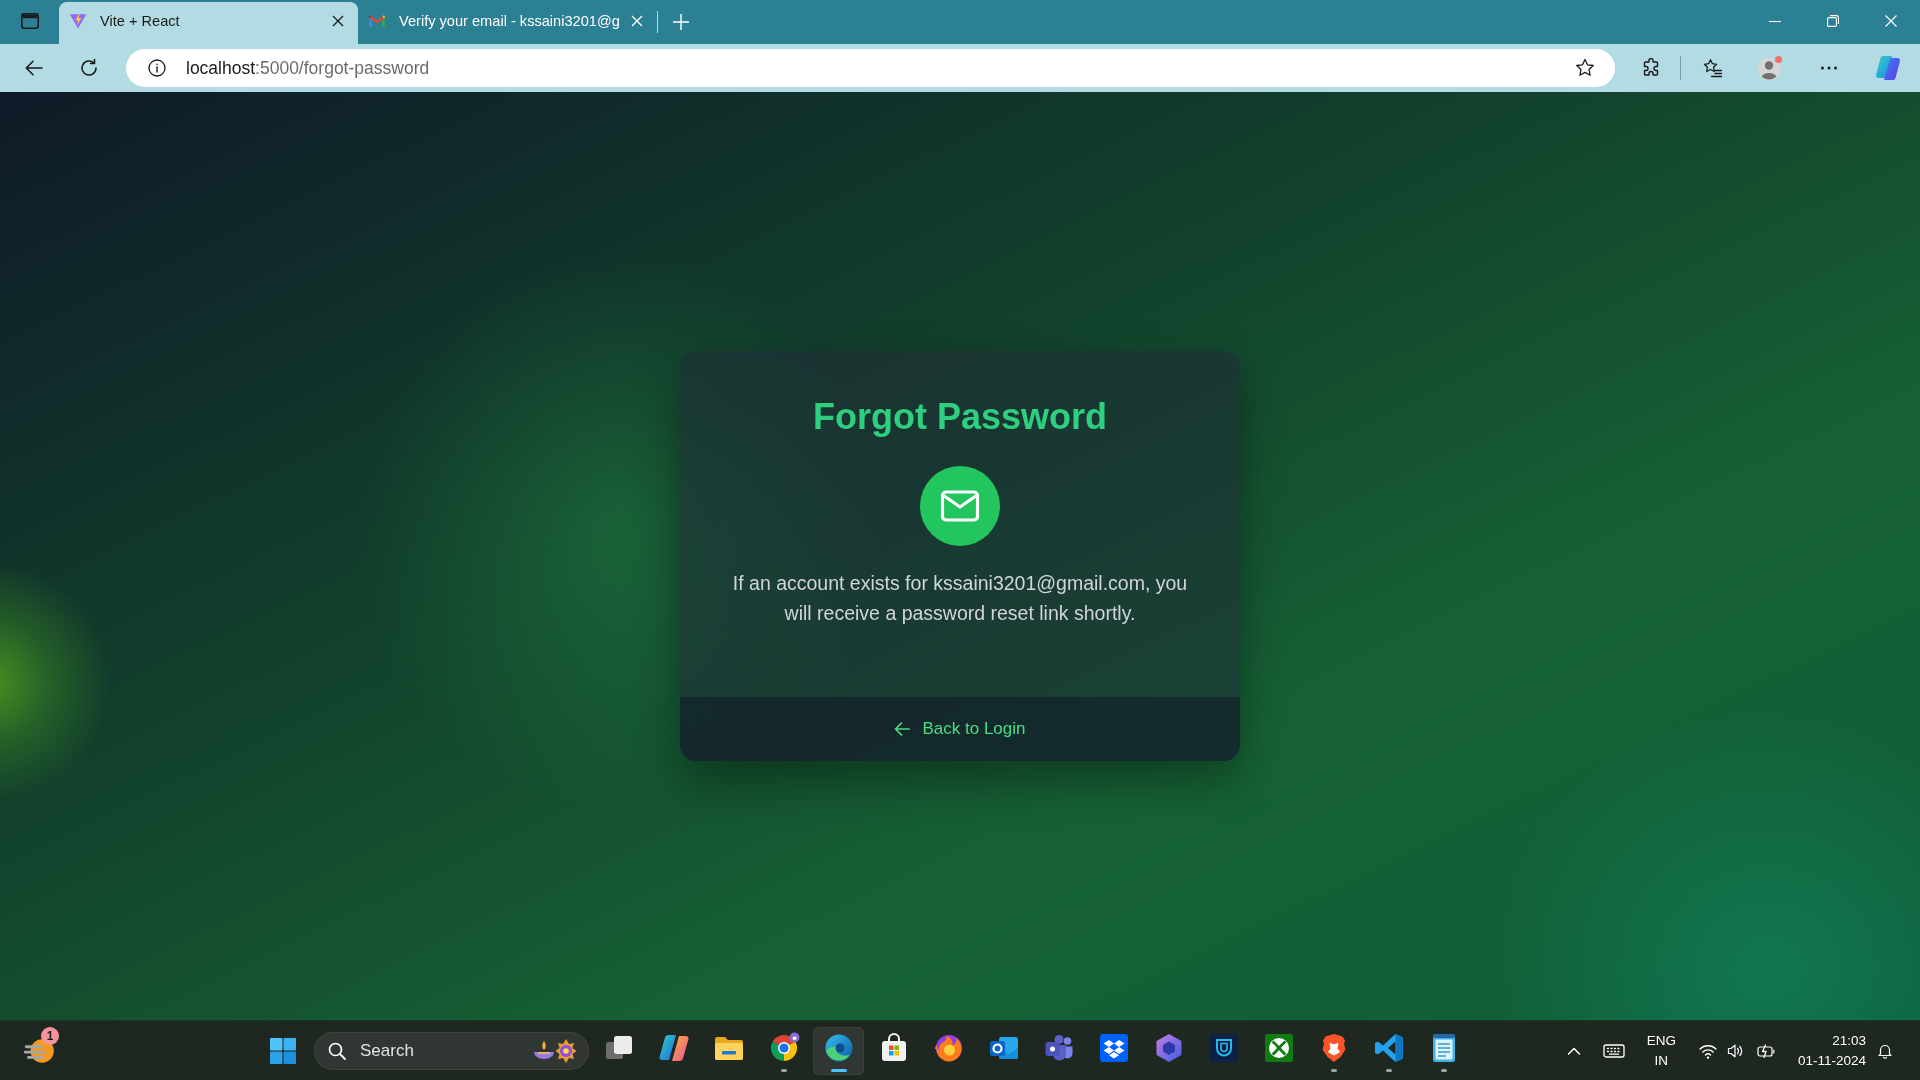 This screenshot has height=1080, width=1920. What do you see at coordinates (1661, 1060) in the screenshot?
I see `region-label: IN` at bounding box center [1661, 1060].